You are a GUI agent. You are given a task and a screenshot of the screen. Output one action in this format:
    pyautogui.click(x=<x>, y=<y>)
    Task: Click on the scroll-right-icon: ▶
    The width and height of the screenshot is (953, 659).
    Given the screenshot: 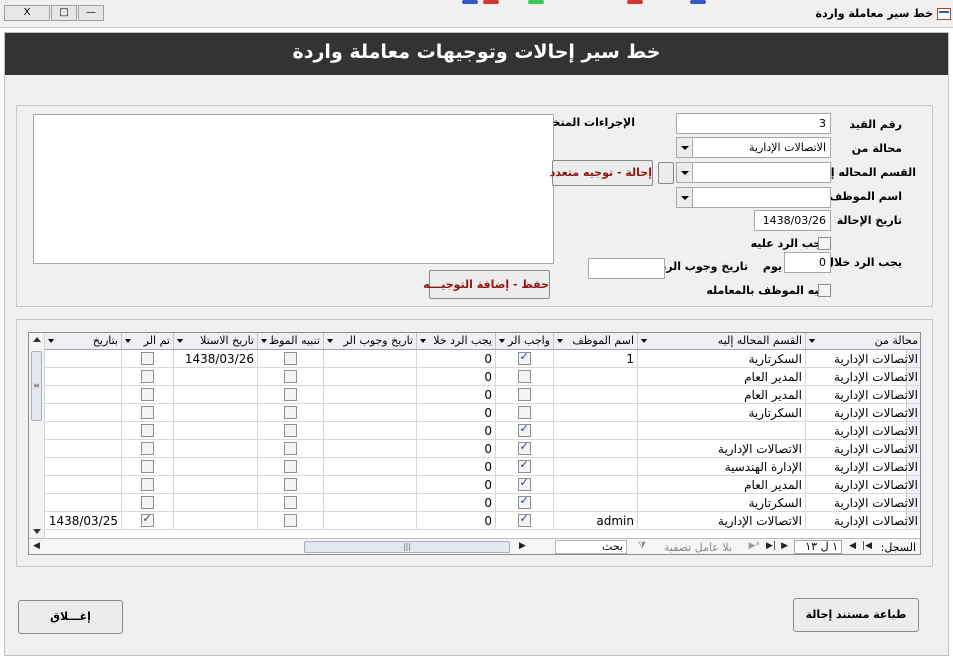 What is the action you would take?
    pyautogui.click(x=522, y=546)
    